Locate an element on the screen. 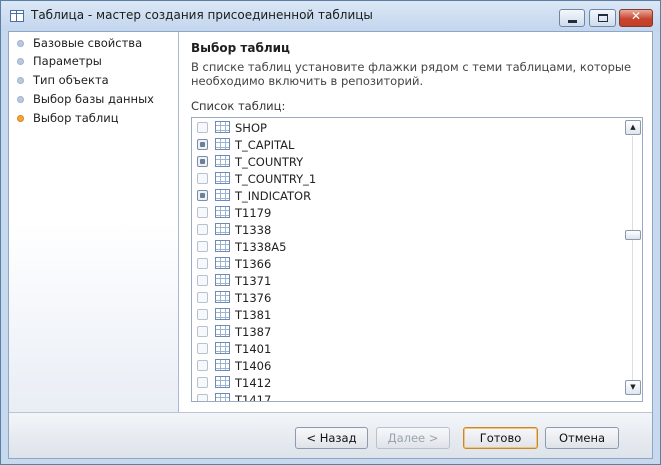 This screenshot has height=465, width=661. maximize-button is located at coordinates (602, 18).